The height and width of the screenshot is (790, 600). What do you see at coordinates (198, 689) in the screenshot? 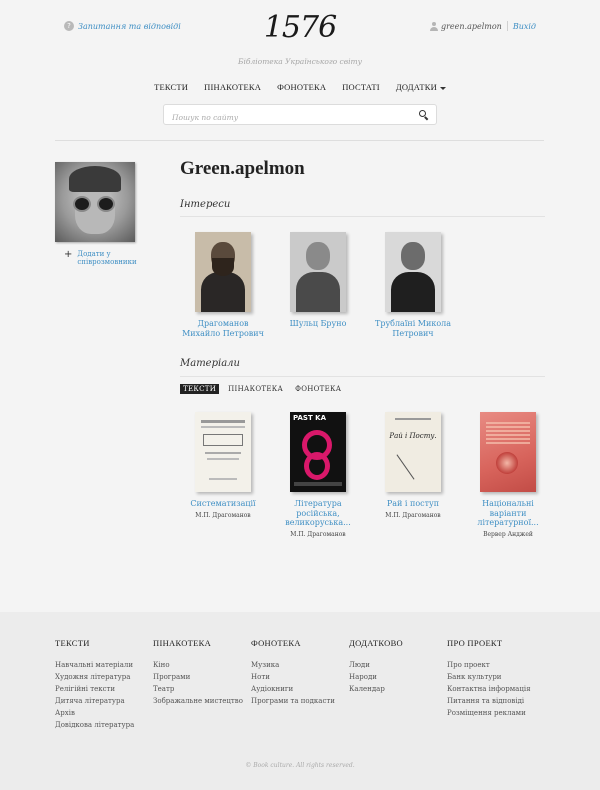
I see `footer-link: Театр` at bounding box center [198, 689].